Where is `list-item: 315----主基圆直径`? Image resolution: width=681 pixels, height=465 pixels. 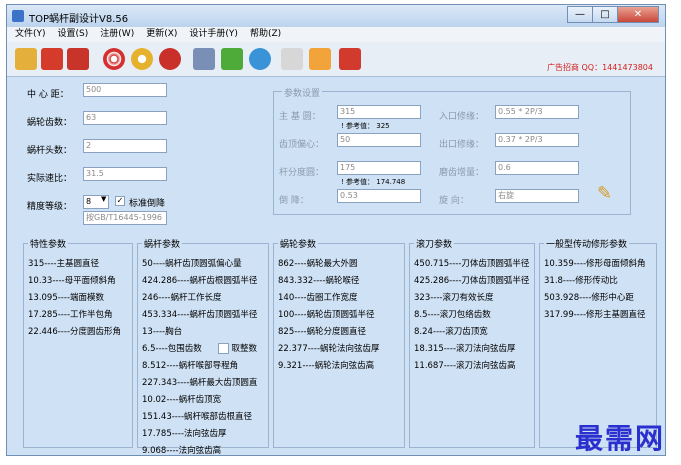 list-item: 315----主基圆直径 is located at coordinates (63, 264).